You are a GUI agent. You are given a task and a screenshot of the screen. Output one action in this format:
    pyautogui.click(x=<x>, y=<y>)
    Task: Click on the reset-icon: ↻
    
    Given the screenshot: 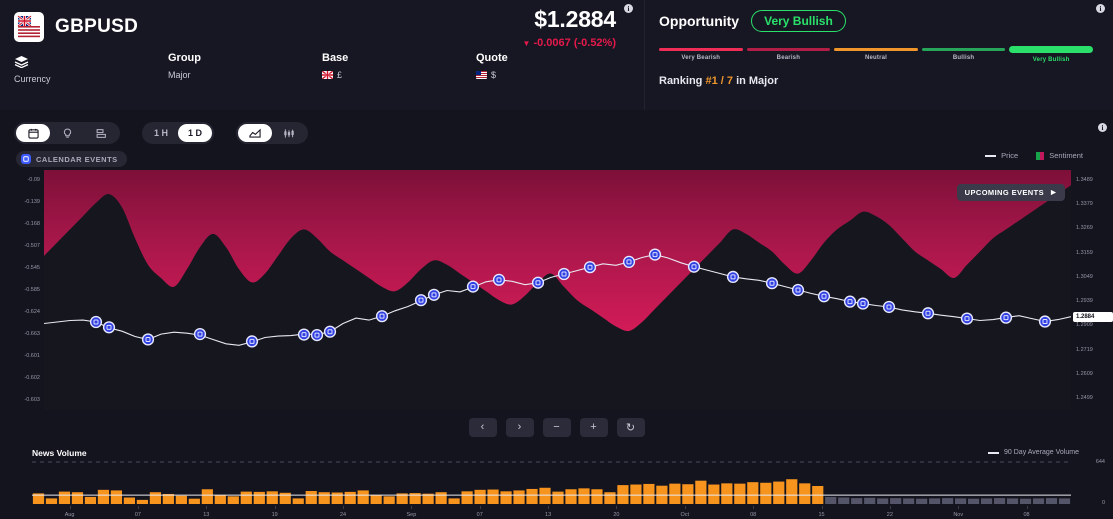 What is the action you would take?
    pyautogui.click(x=630, y=427)
    